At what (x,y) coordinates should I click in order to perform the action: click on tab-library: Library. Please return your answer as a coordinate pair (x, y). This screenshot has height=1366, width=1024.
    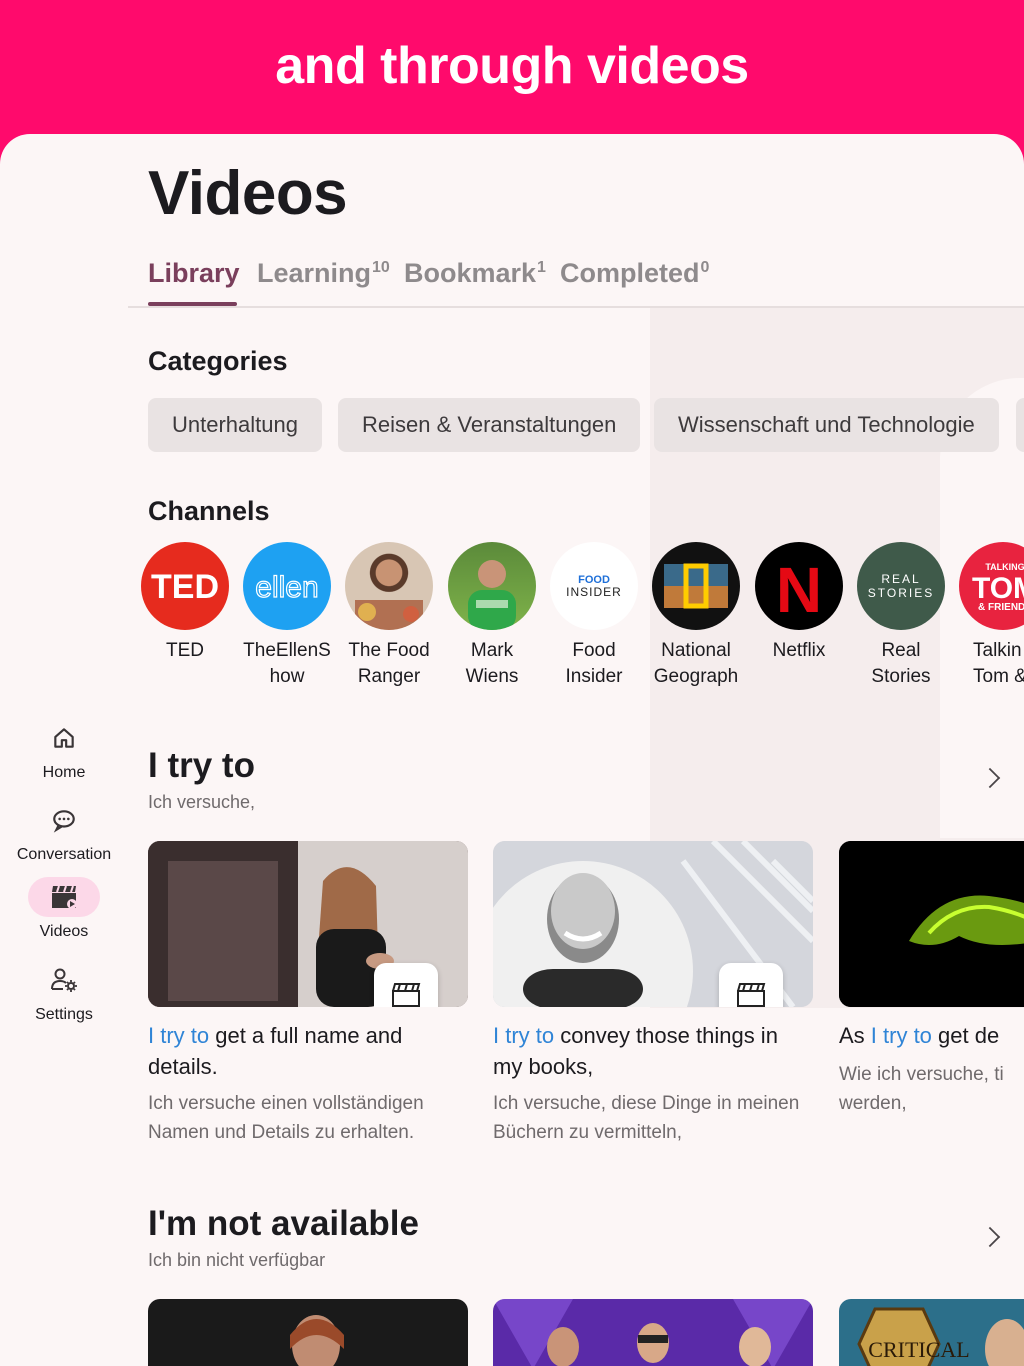
    Looking at the image, I should click on (194, 273).